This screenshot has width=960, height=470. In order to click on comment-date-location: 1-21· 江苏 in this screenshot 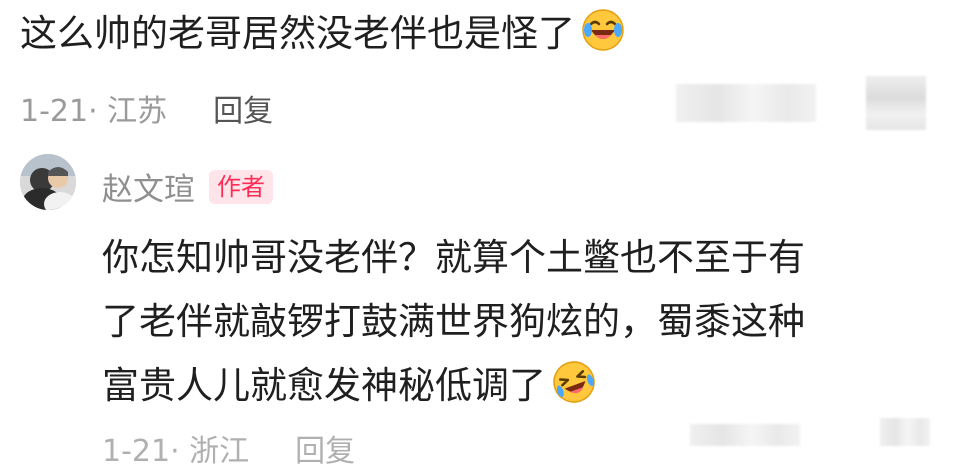, I will do `click(94, 111)`.